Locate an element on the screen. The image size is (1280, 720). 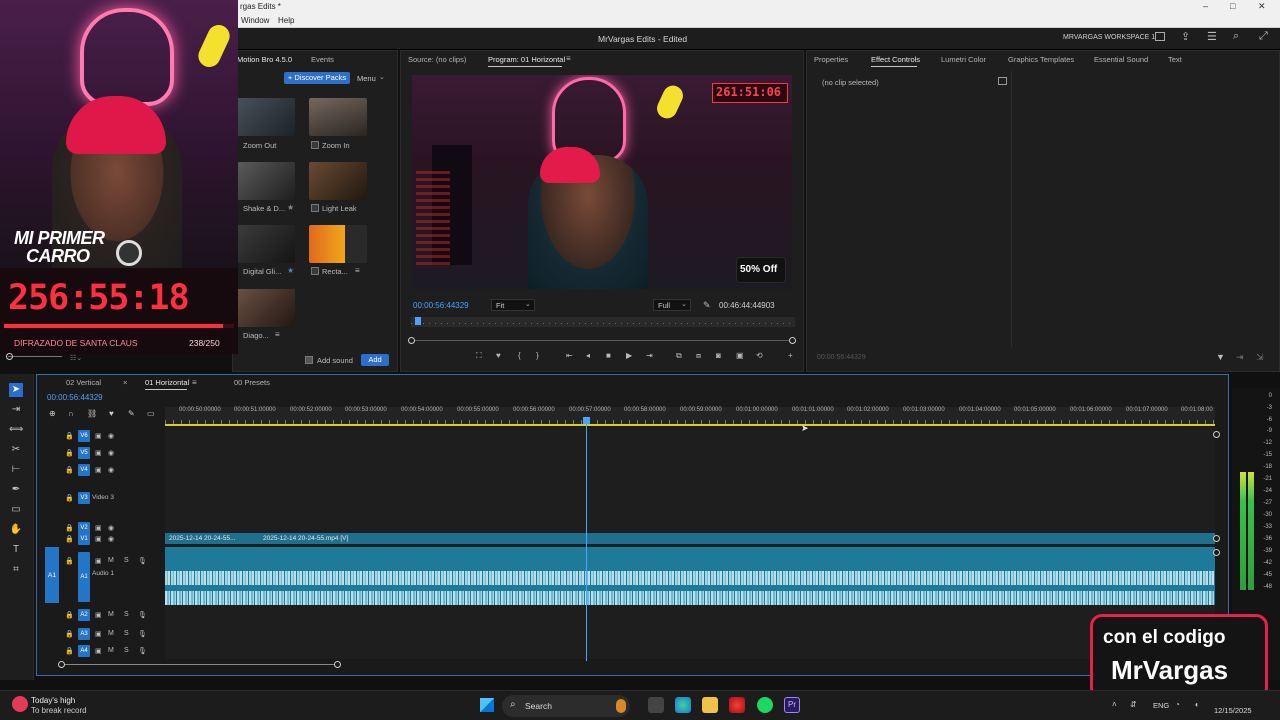
scrollbar-handle-right is located at coordinates (337, 664).